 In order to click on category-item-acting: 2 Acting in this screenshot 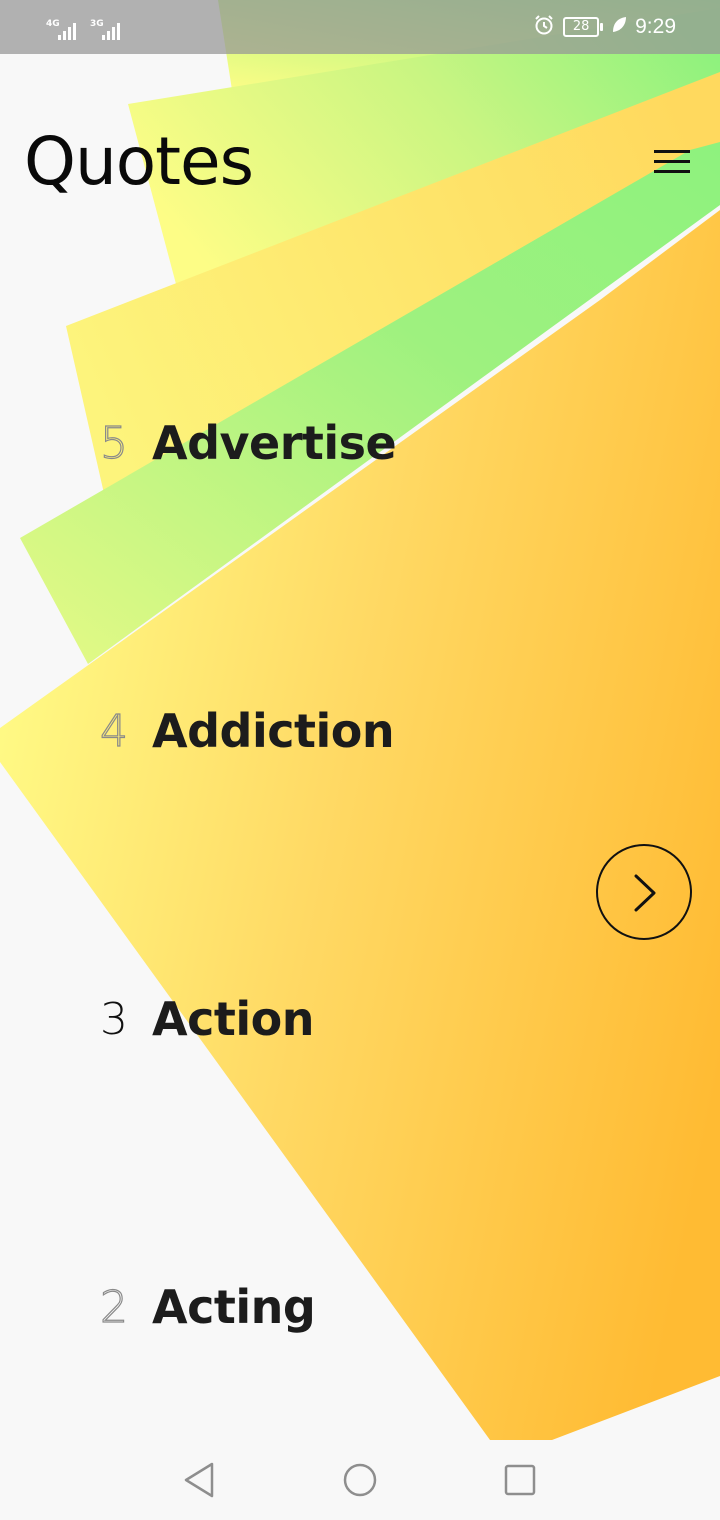, I will do `click(207, 1307)`.